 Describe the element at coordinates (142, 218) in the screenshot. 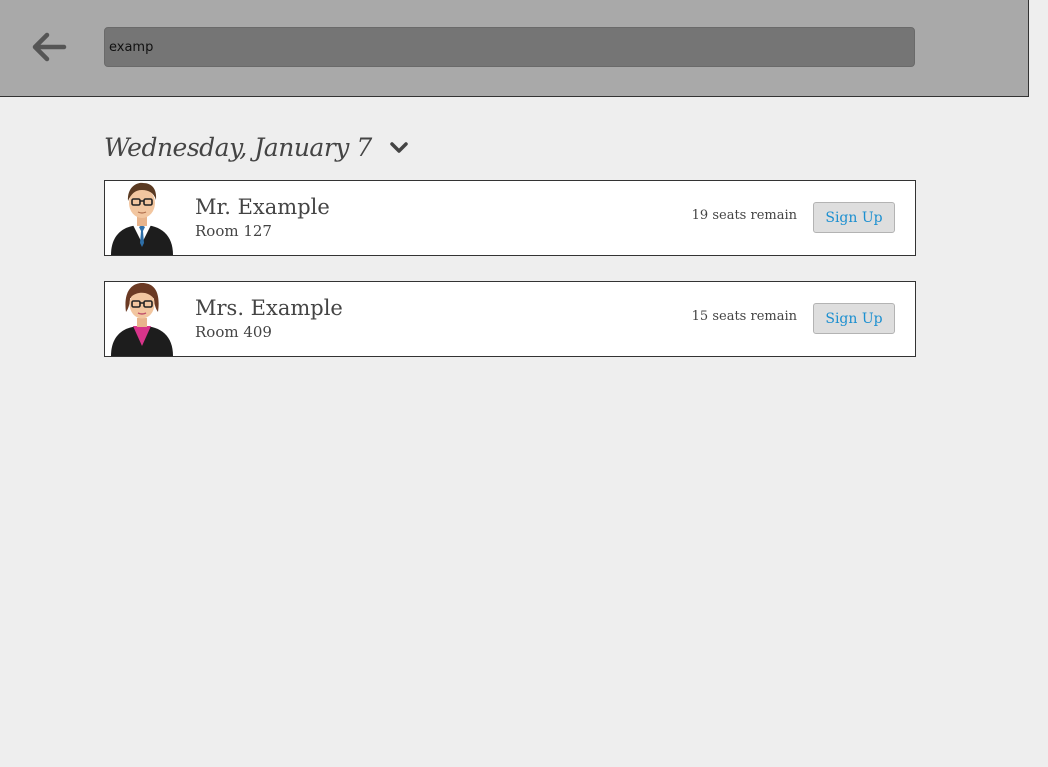

I see `male-teacher-avatar` at that location.